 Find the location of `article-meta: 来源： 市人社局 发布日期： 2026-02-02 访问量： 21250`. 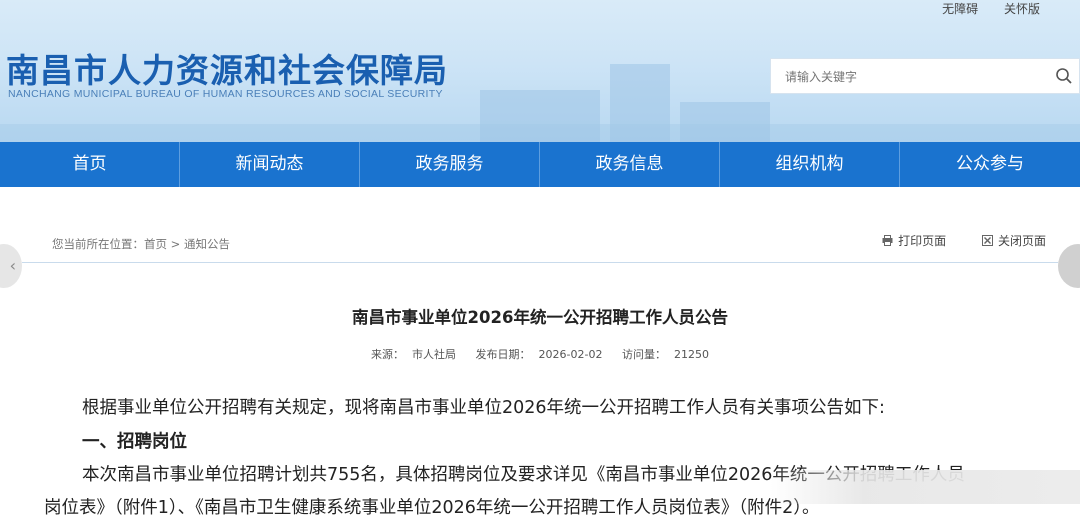

article-meta: 来源： 市人社局 发布日期： 2026-02-02 访问量： 21250 is located at coordinates (540, 354).